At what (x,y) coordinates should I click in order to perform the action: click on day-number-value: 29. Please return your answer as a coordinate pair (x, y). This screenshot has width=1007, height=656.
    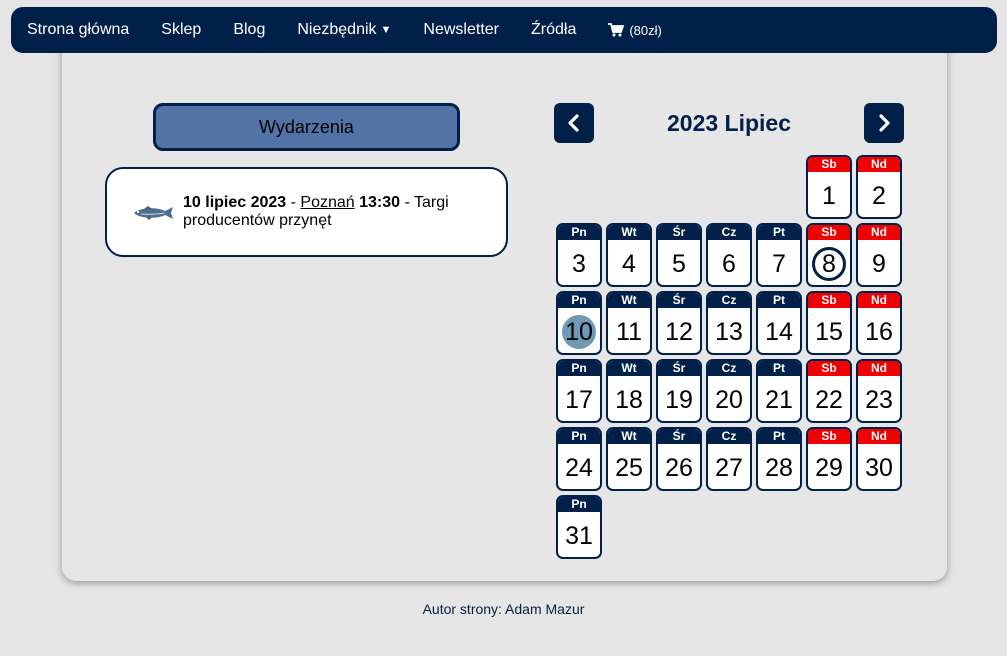
    Looking at the image, I should click on (829, 467).